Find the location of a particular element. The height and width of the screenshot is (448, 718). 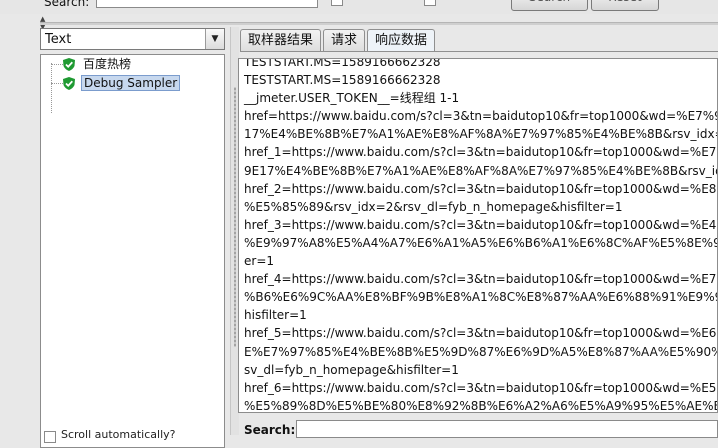

splitter-grip is located at coordinates (235, 217).